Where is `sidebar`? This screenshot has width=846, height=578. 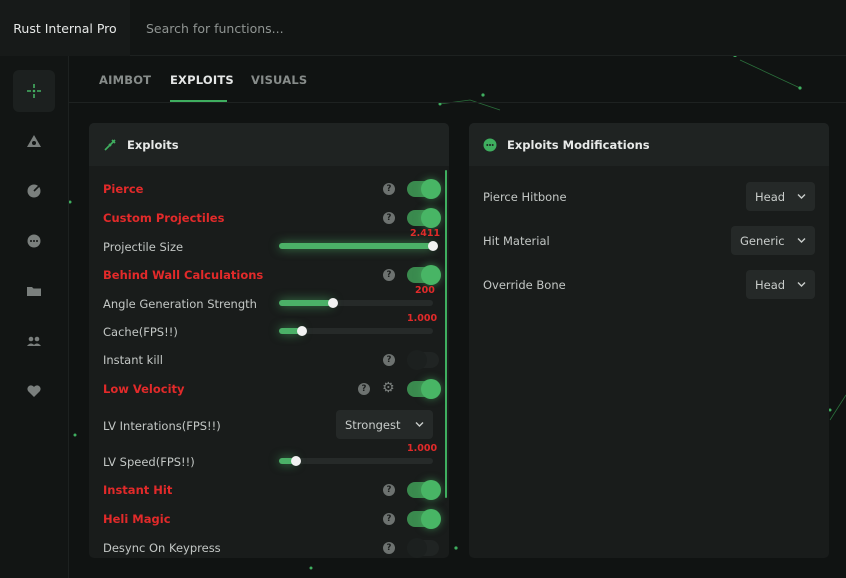
sidebar is located at coordinates (34, 317).